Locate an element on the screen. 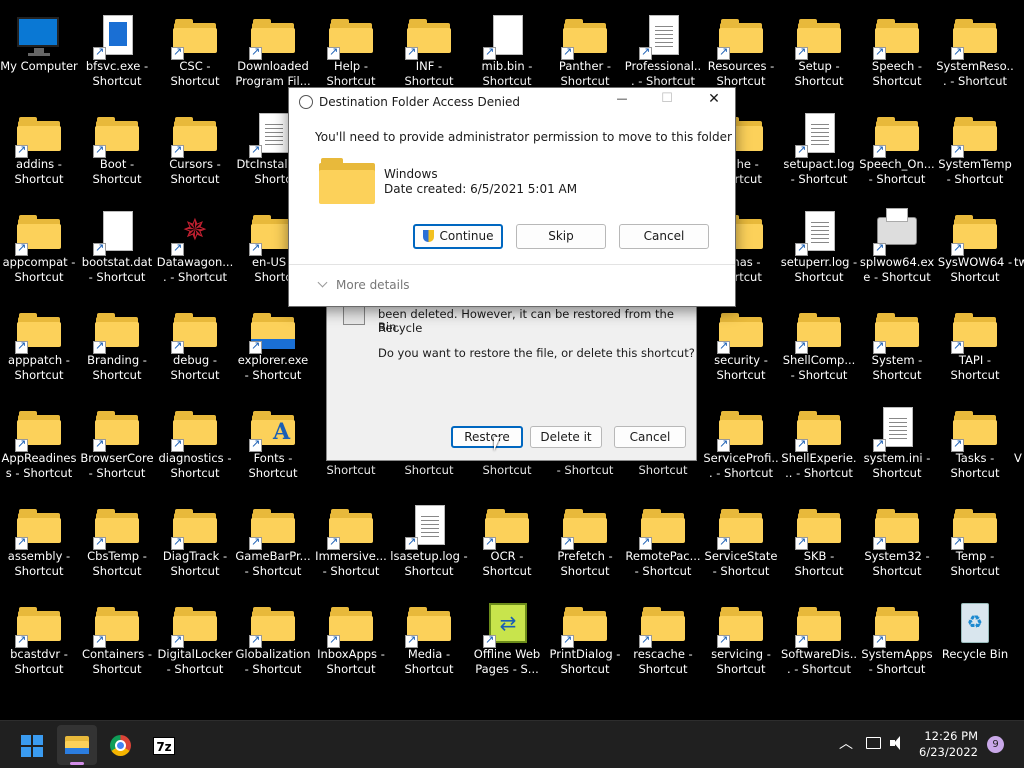  file-explorer-icon is located at coordinates (77, 745).